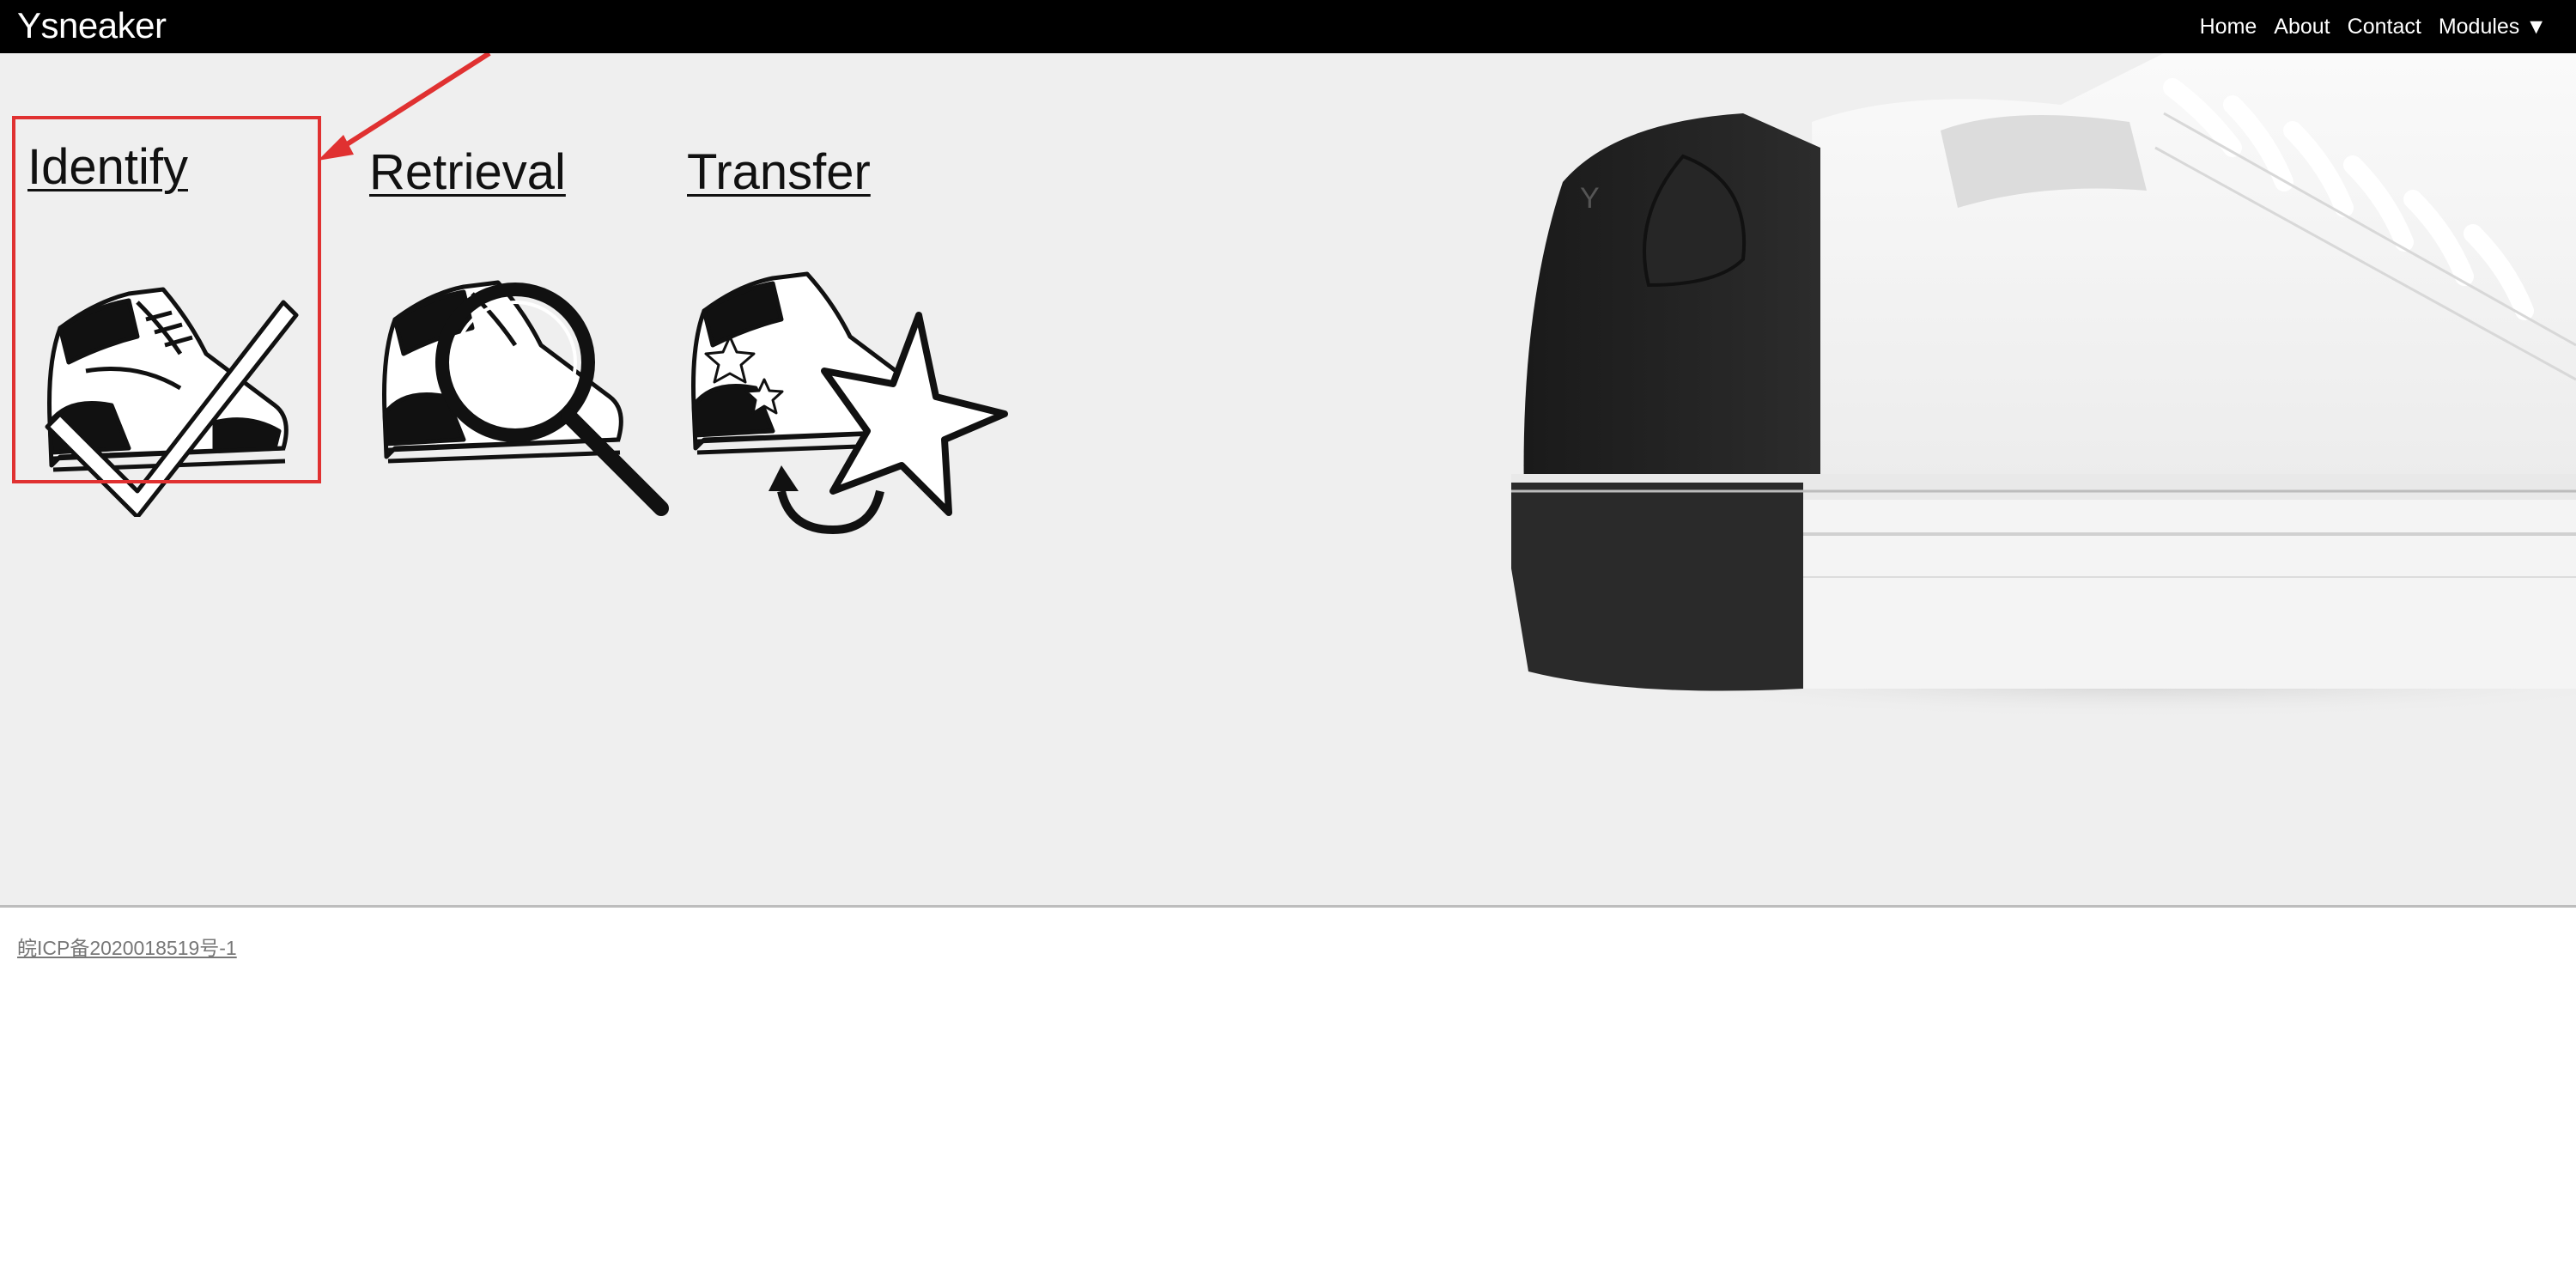 This screenshot has height=1288, width=2576. I want to click on nav-contact: Contact, so click(2384, 27).